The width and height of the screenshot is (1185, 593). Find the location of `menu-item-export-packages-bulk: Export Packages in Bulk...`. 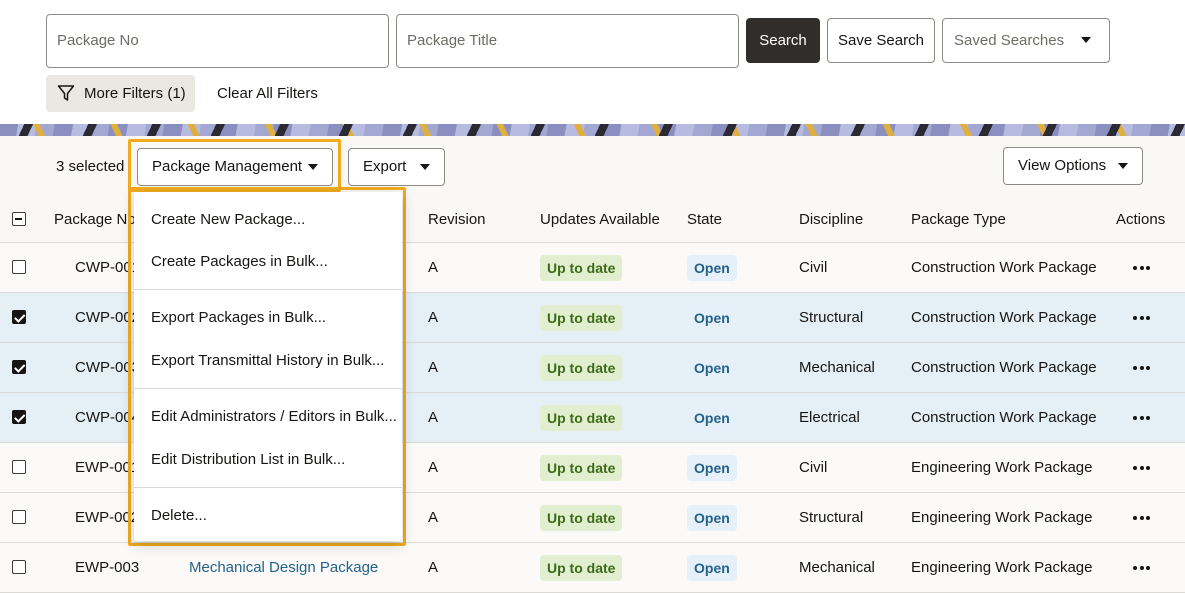

menu-item-export-packages-bulk: Export Packages in Bulk... is located at coordinates (238, 318).